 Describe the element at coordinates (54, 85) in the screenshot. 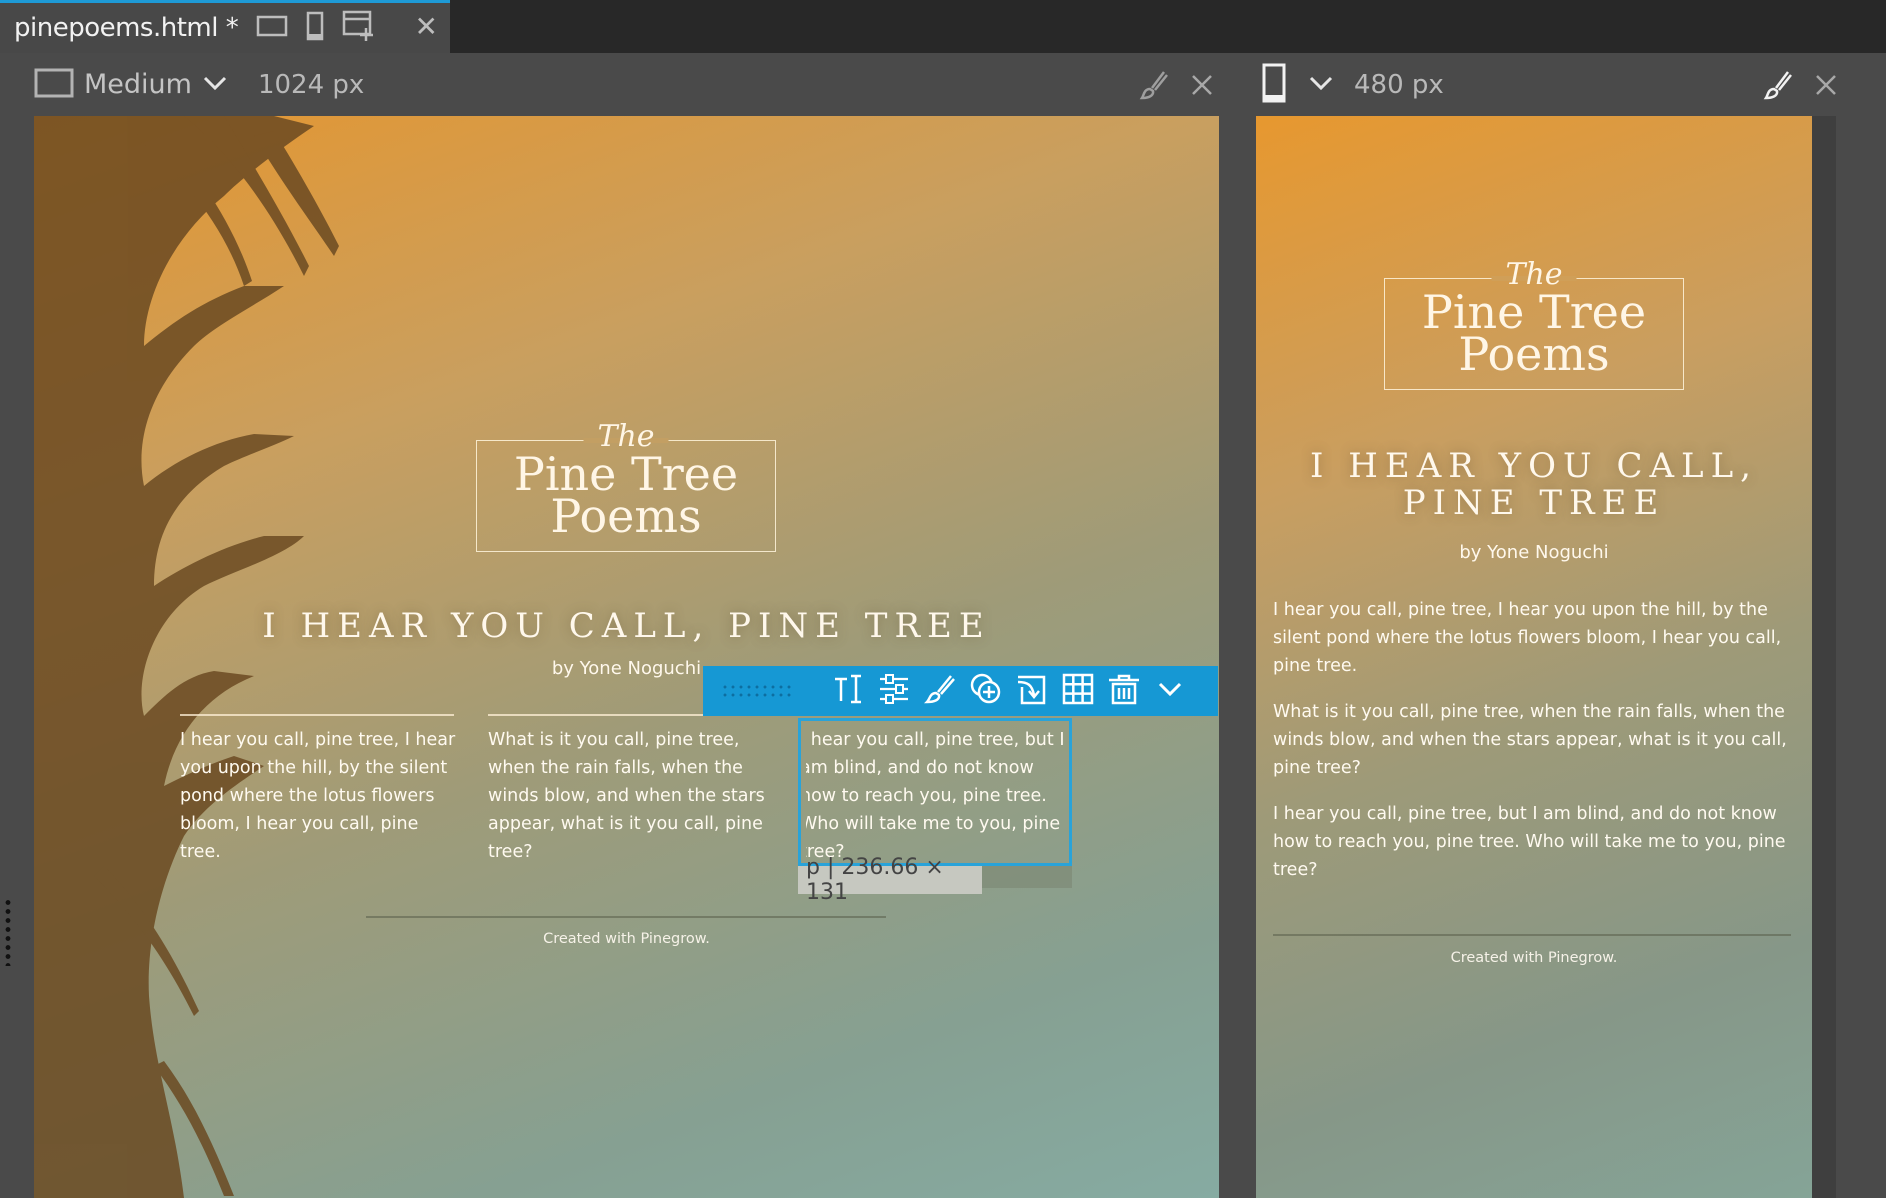

I see `desktop-device-icon` at that location.